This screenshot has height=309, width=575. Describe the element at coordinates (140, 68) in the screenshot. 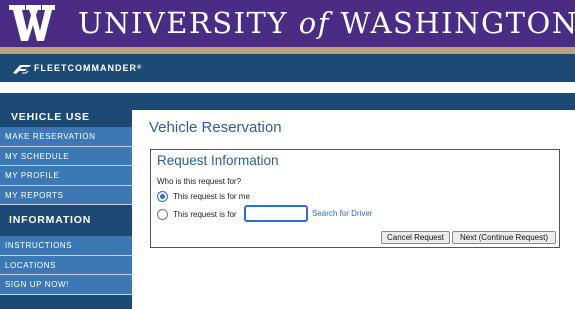

I see `registered-mark: ®` at that location.